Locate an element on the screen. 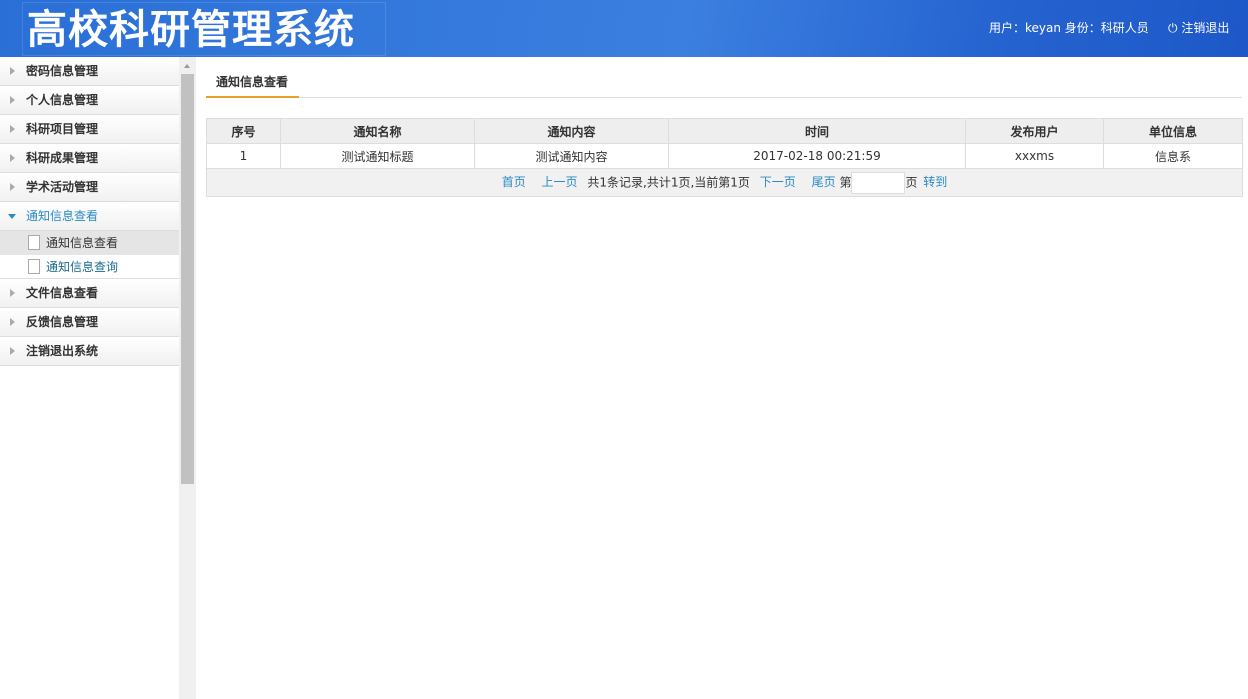 This screenshot has height=699, width=1248. sidebar-scrollbar is located at coordinates (187, 378).